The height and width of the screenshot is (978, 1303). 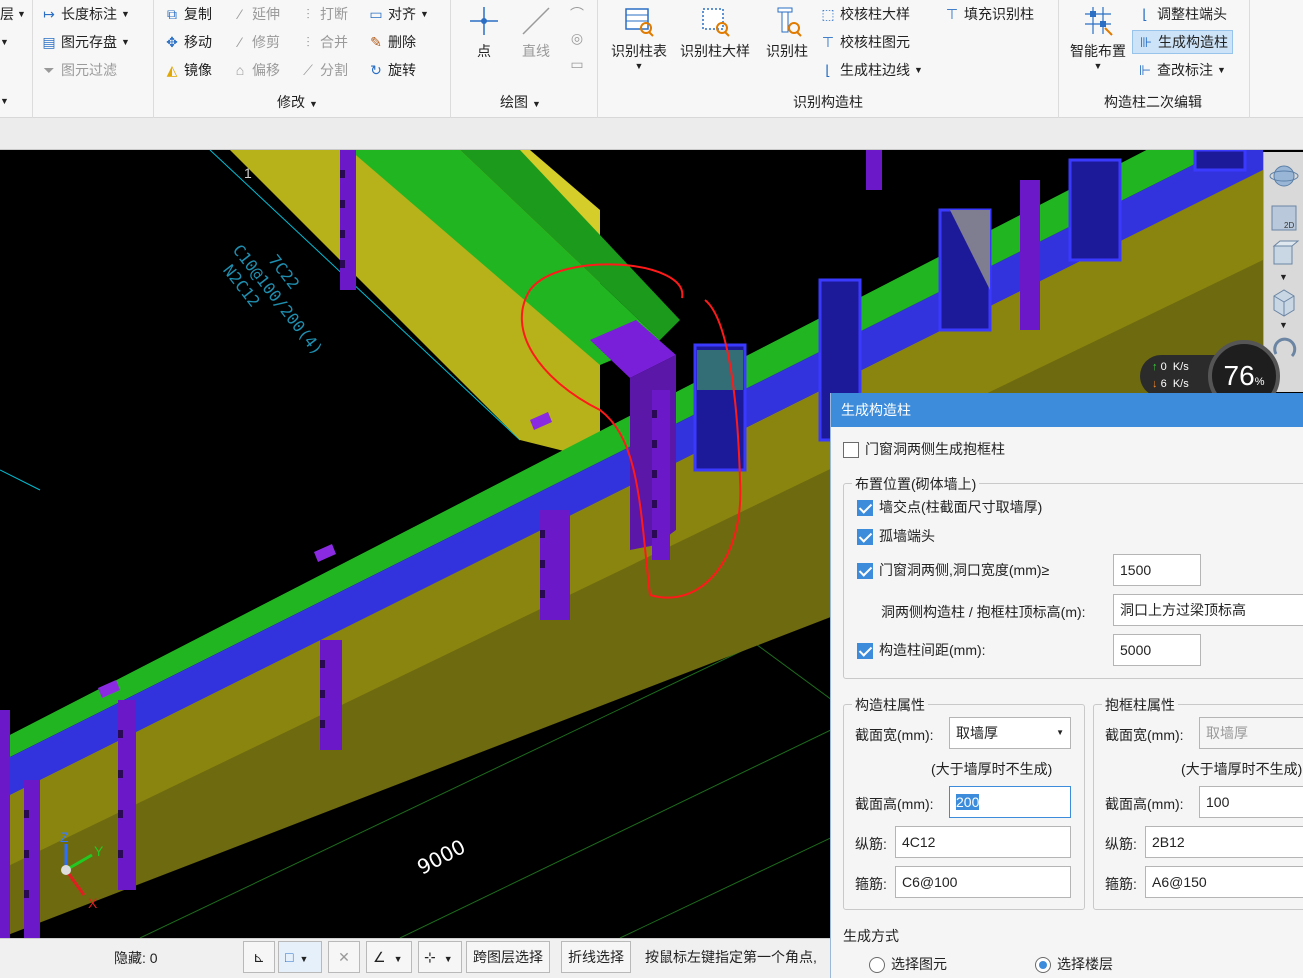 I want to click on tab-strip, so click(x=651, y=134).